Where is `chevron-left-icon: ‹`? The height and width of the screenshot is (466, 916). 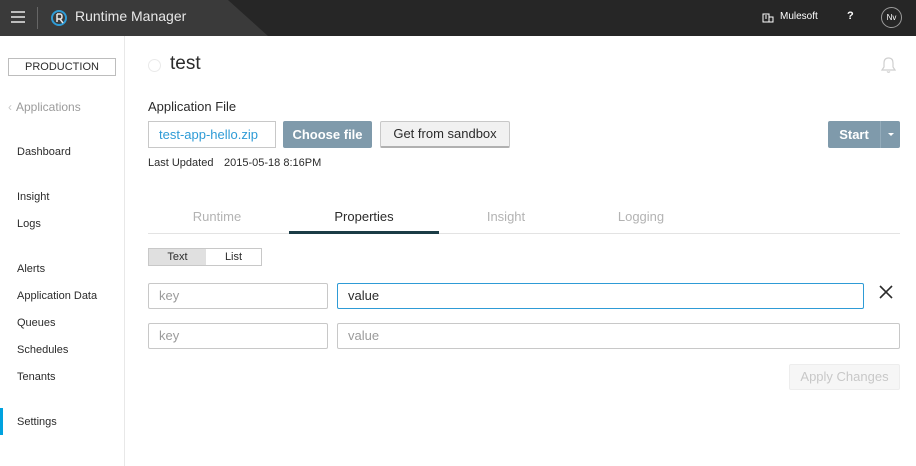
chevron-left-icon: ‹ is located at coordinates (10, 107).